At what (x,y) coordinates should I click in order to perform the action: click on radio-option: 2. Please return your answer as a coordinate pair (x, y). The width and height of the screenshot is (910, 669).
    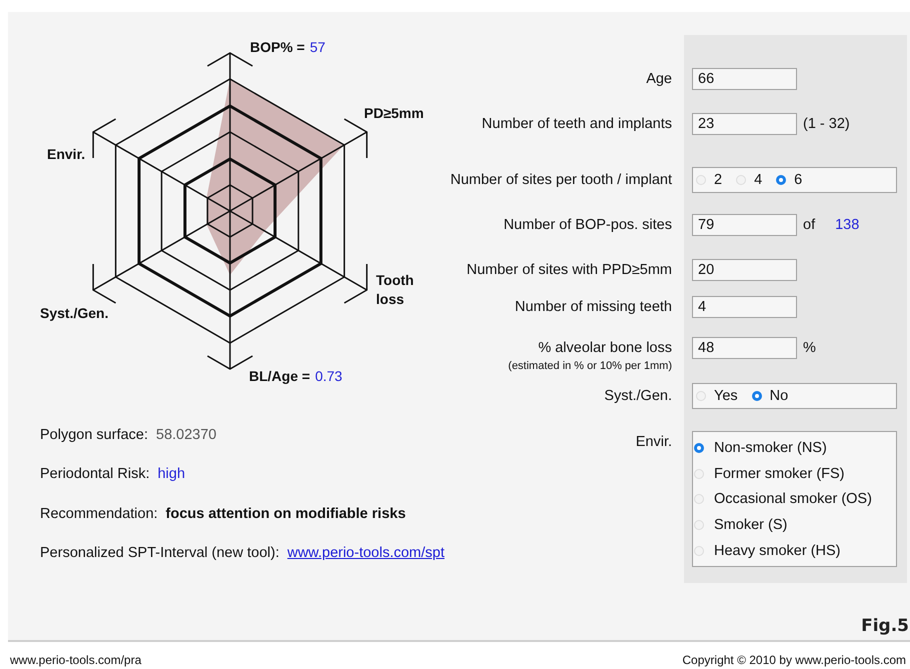
    Looking at the image, I should click on (709, 180).